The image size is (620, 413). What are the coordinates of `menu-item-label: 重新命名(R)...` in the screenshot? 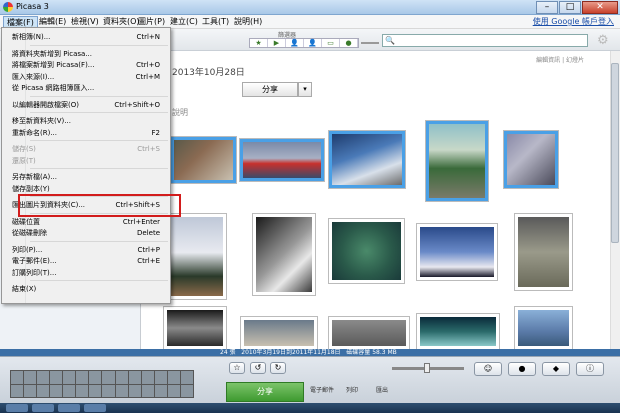 It's located at (35, 132).